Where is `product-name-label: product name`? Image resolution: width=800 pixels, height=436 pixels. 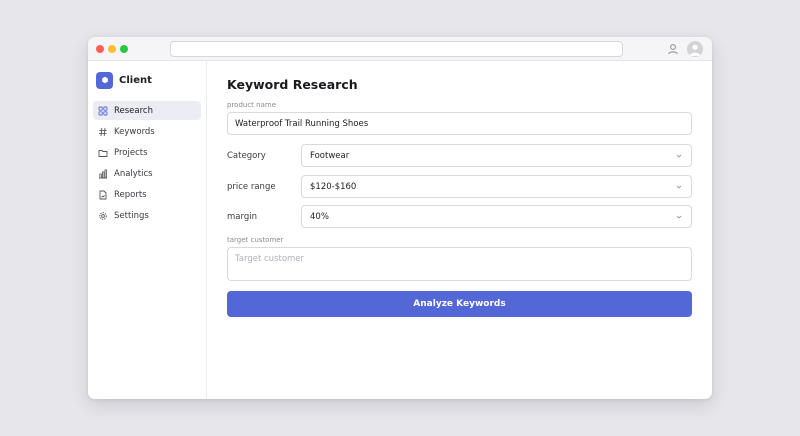
product-name-label: product name is located at coordinates (251, 105).